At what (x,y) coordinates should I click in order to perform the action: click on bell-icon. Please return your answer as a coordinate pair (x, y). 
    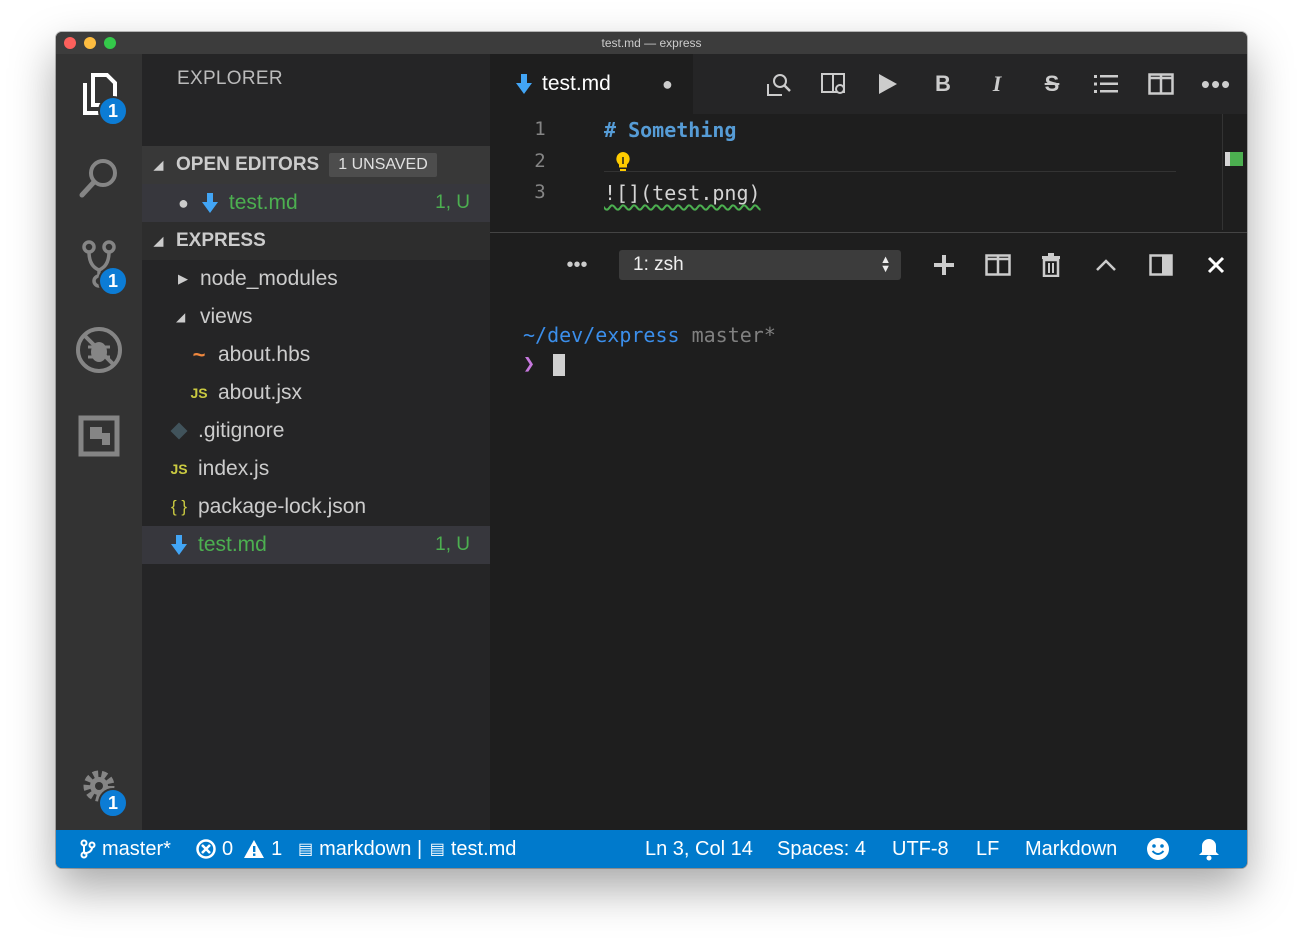
    Looking at the image, I should click on (1209, 850).